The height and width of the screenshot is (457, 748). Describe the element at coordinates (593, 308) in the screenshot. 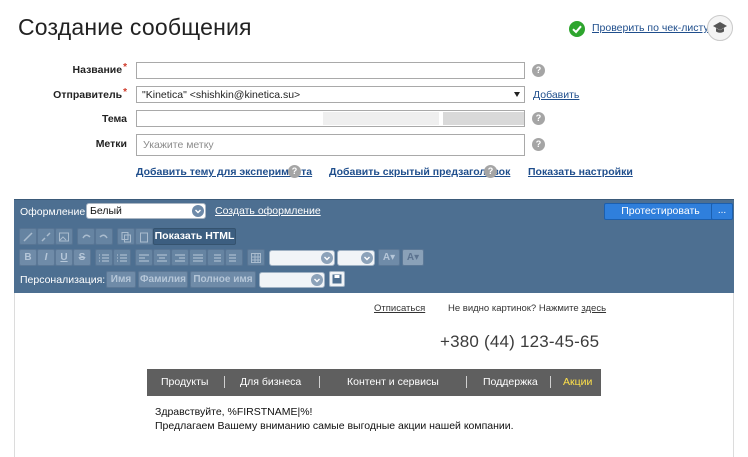

I see `no-images-link: здесь` at that location.